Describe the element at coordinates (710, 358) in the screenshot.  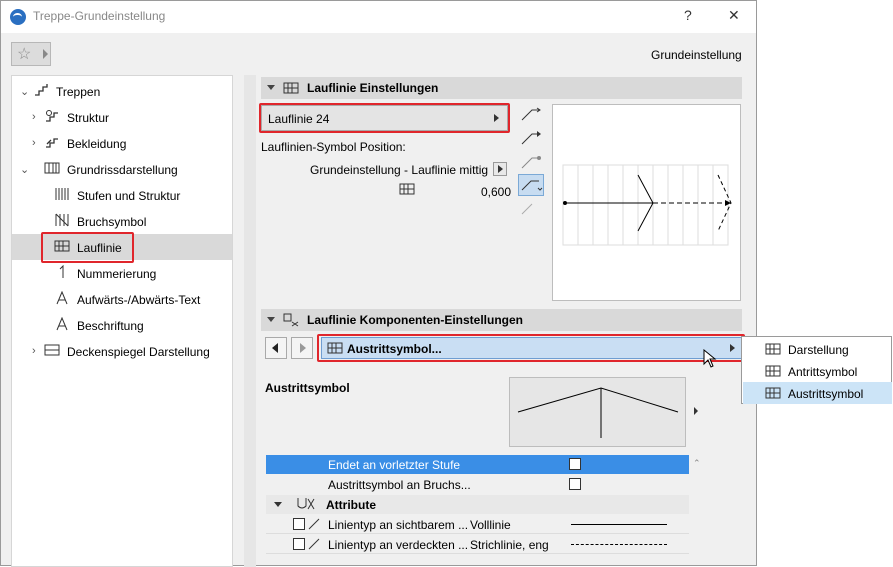
I see `mouse-cursor-icon` at that location.